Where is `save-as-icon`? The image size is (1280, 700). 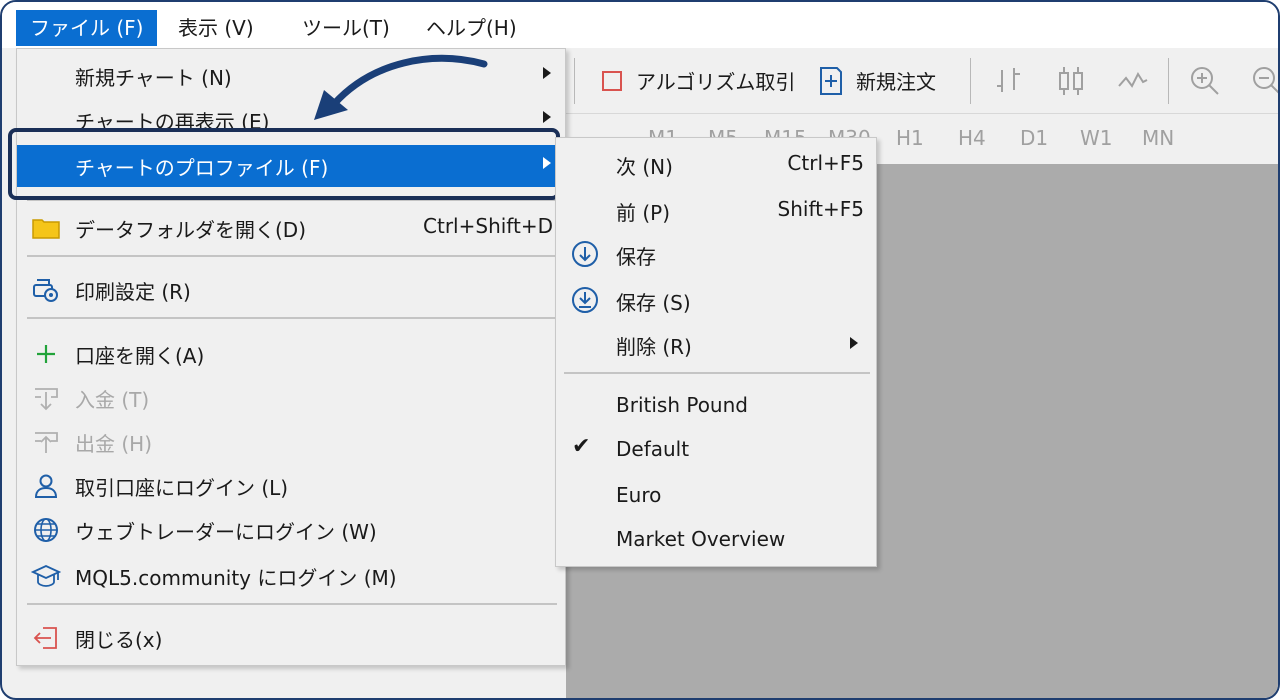 save-as-icon is located at coordinates (585, 300).